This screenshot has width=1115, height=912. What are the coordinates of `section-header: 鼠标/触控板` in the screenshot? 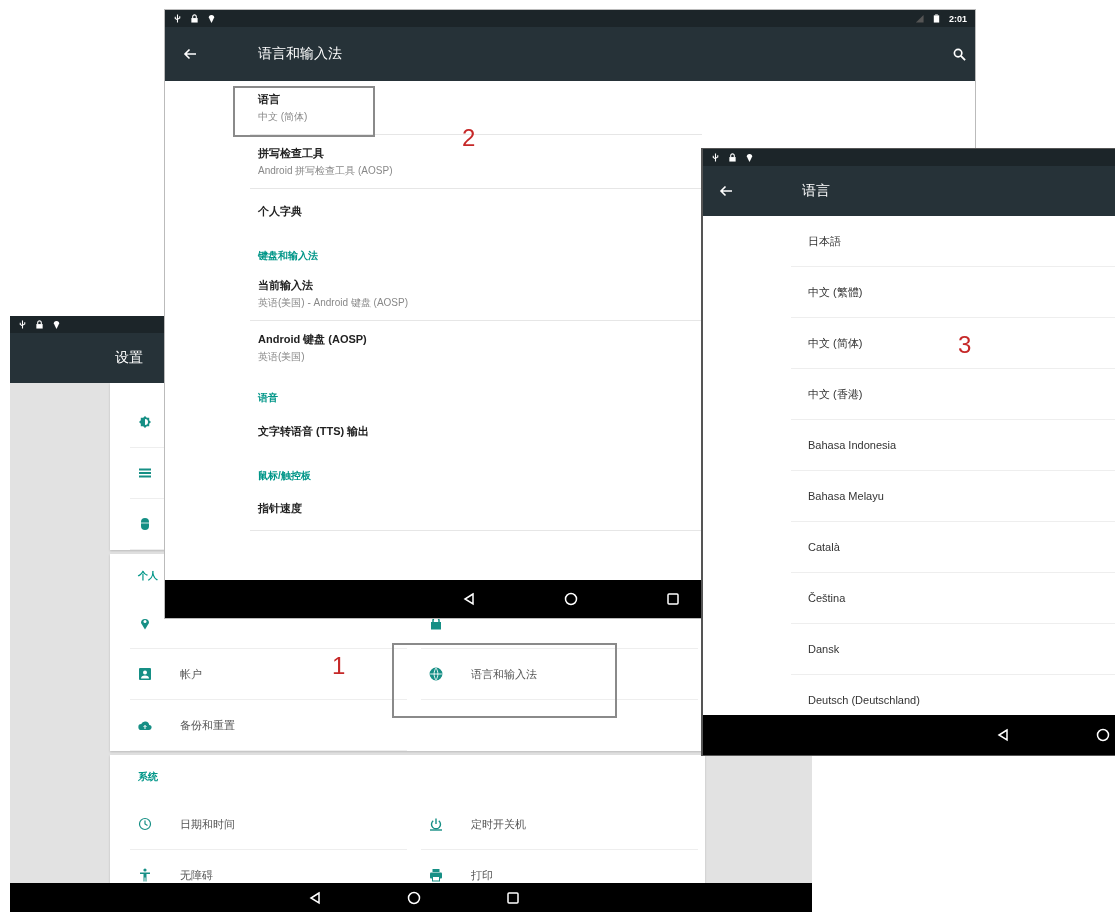 It's located at (284, 476).